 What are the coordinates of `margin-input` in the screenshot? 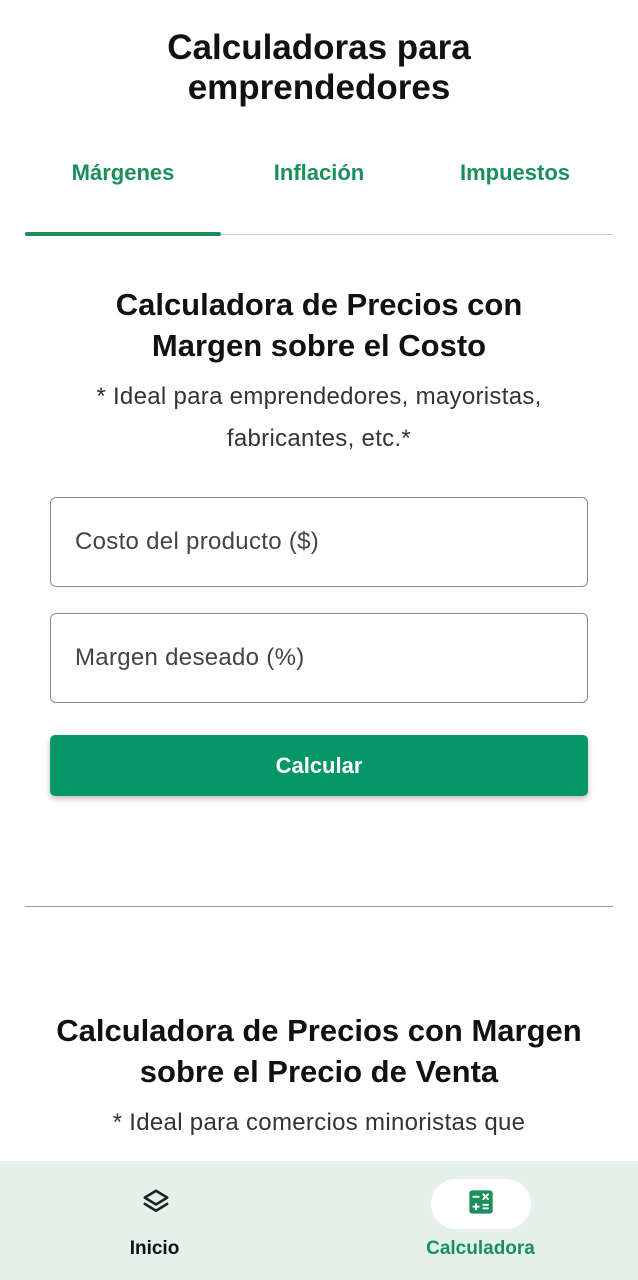 It's located at (319, 658).